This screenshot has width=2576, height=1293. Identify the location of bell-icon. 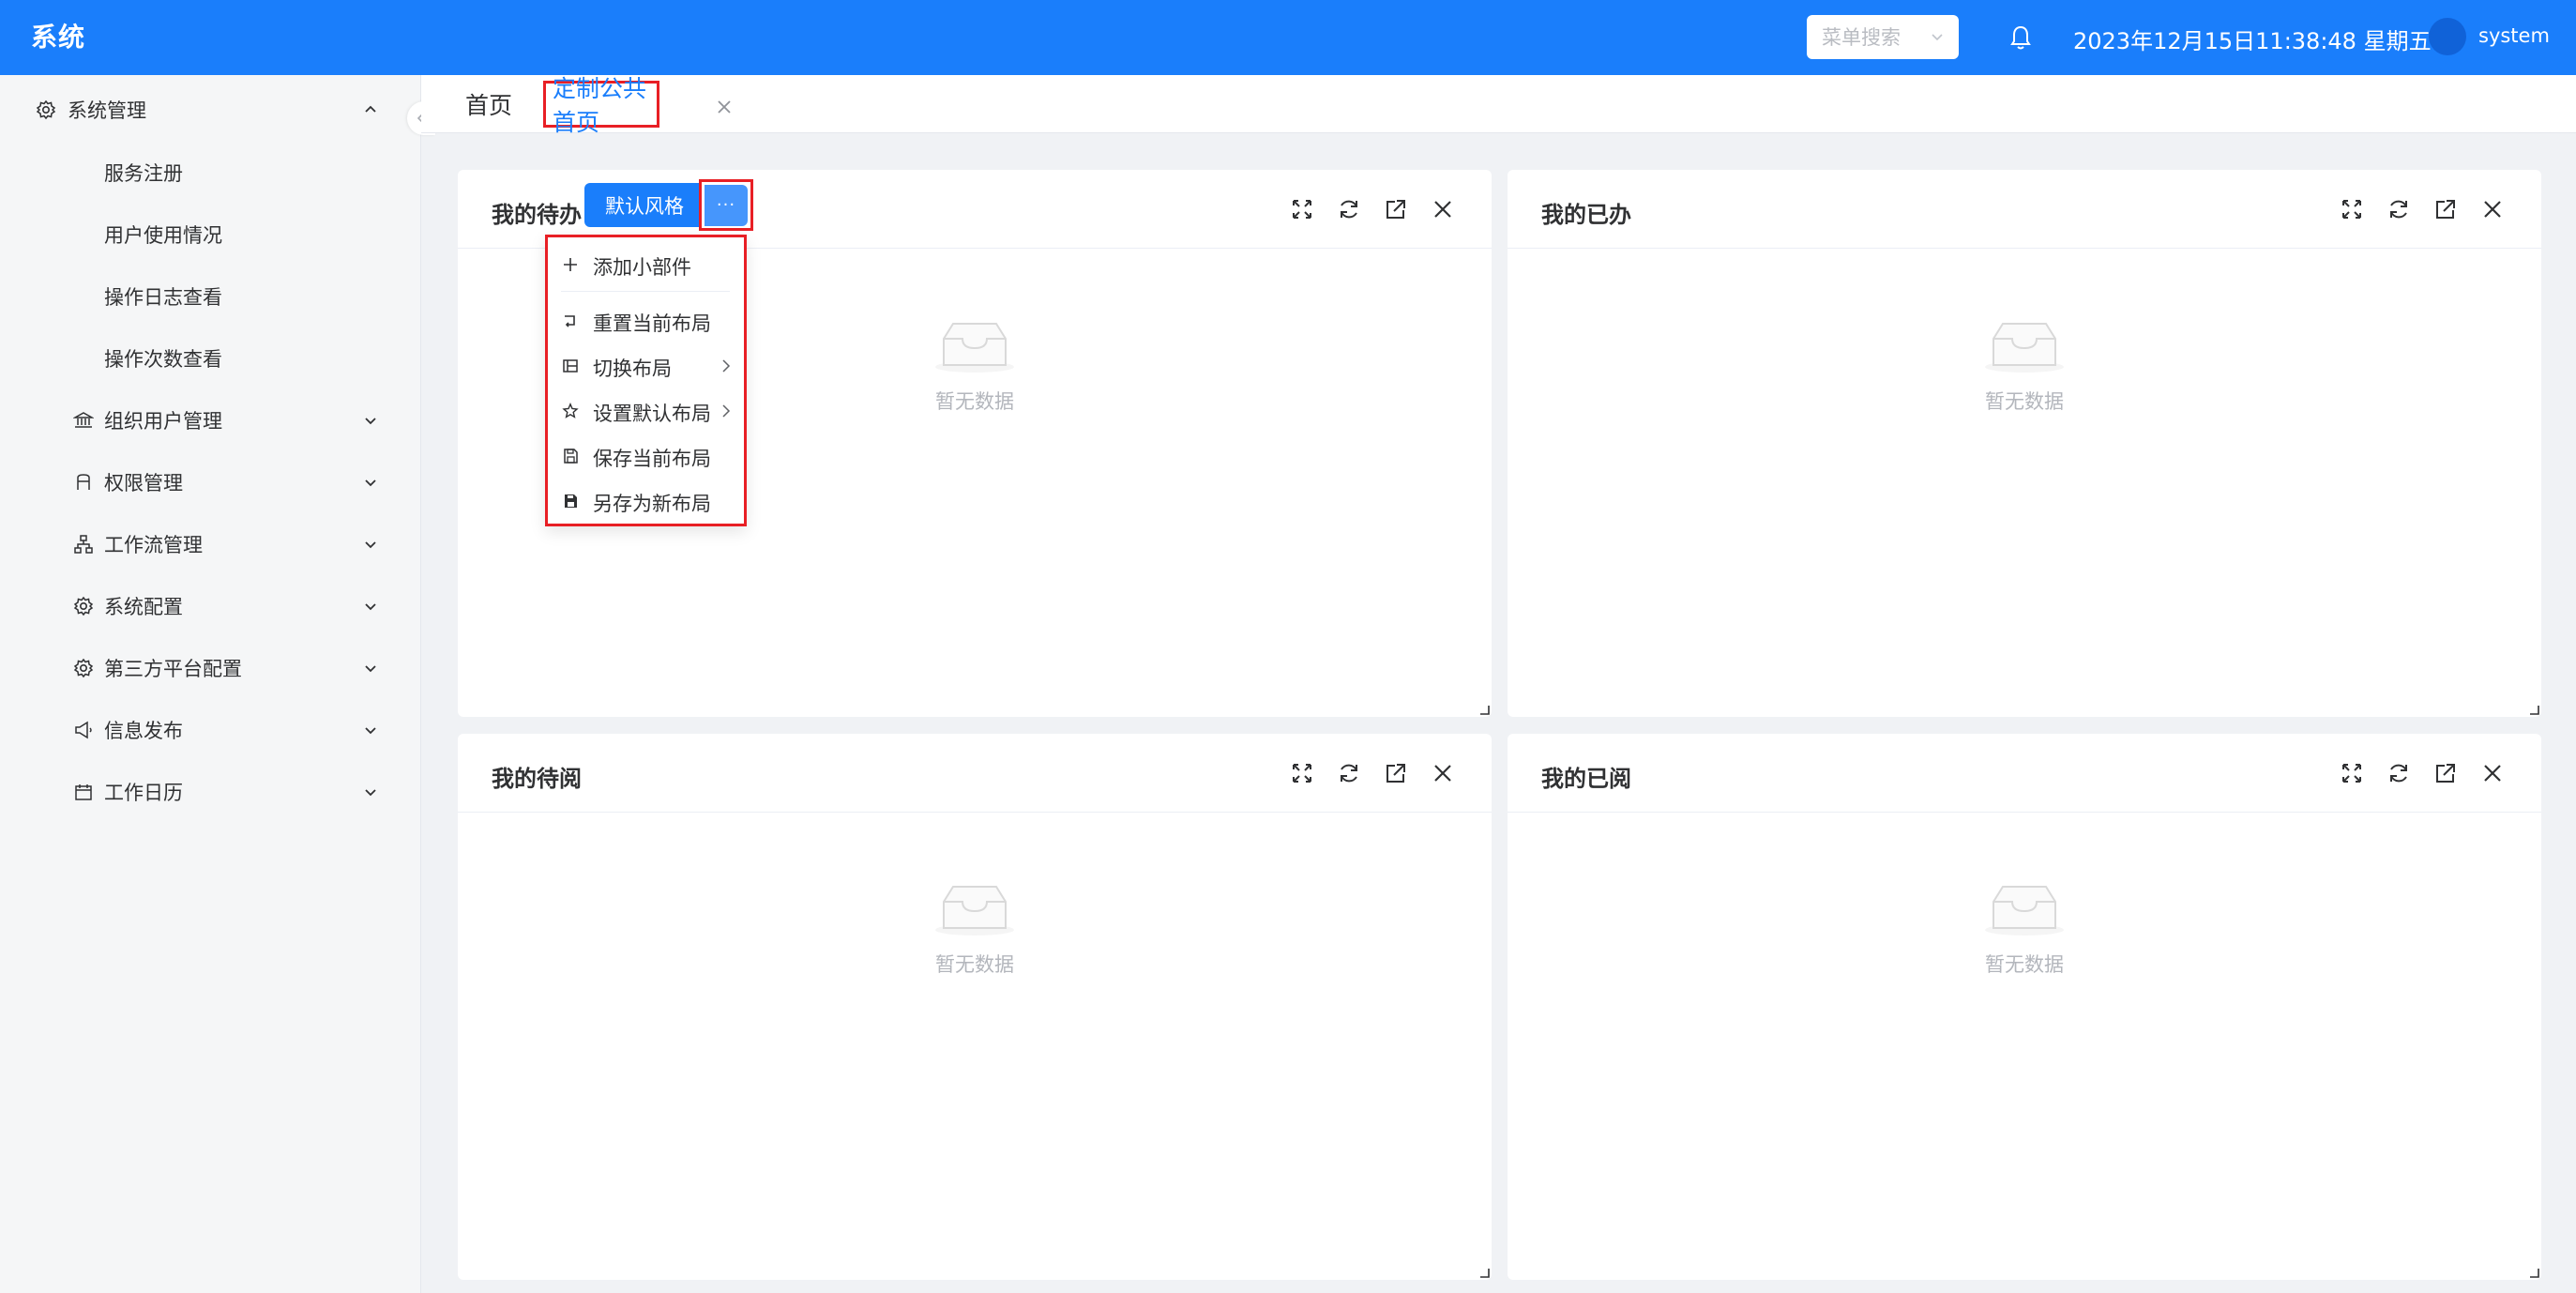
(2020, 37).